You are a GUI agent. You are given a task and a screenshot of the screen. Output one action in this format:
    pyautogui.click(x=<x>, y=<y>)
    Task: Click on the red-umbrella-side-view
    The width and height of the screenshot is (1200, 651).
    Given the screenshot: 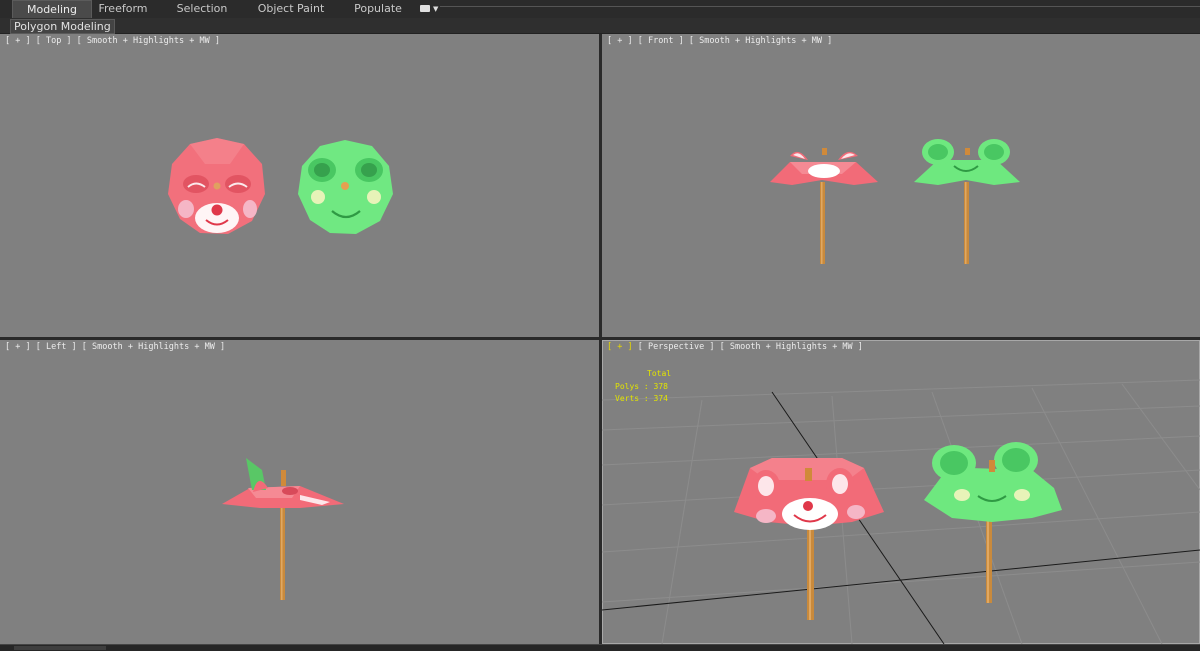 What is the action you would take?
    pyautogui.click(x=283, y=529)
    